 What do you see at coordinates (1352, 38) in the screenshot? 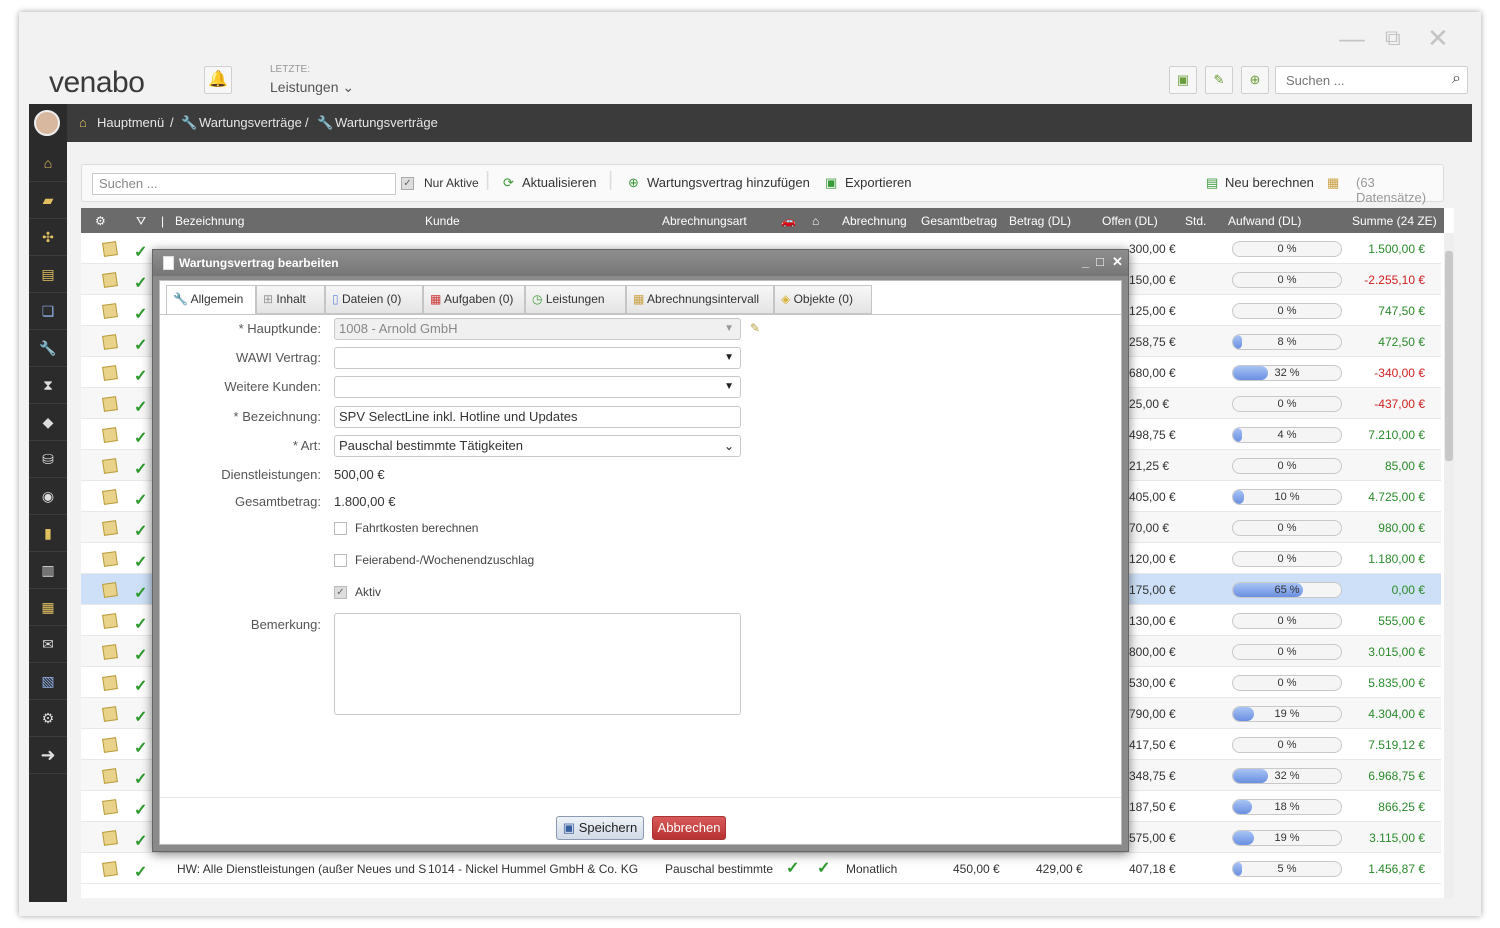
I see `minimize-icon: —` at bounding box center [1352, 38].